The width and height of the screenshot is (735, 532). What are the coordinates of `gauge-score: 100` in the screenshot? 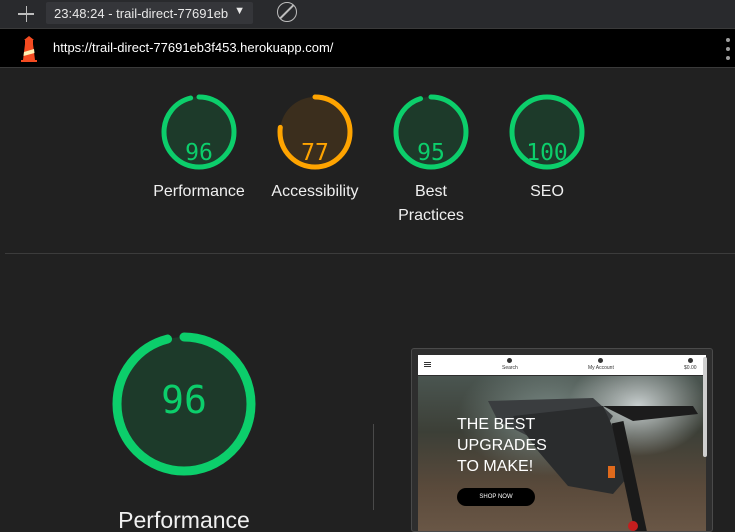 It's located at (547, 153).